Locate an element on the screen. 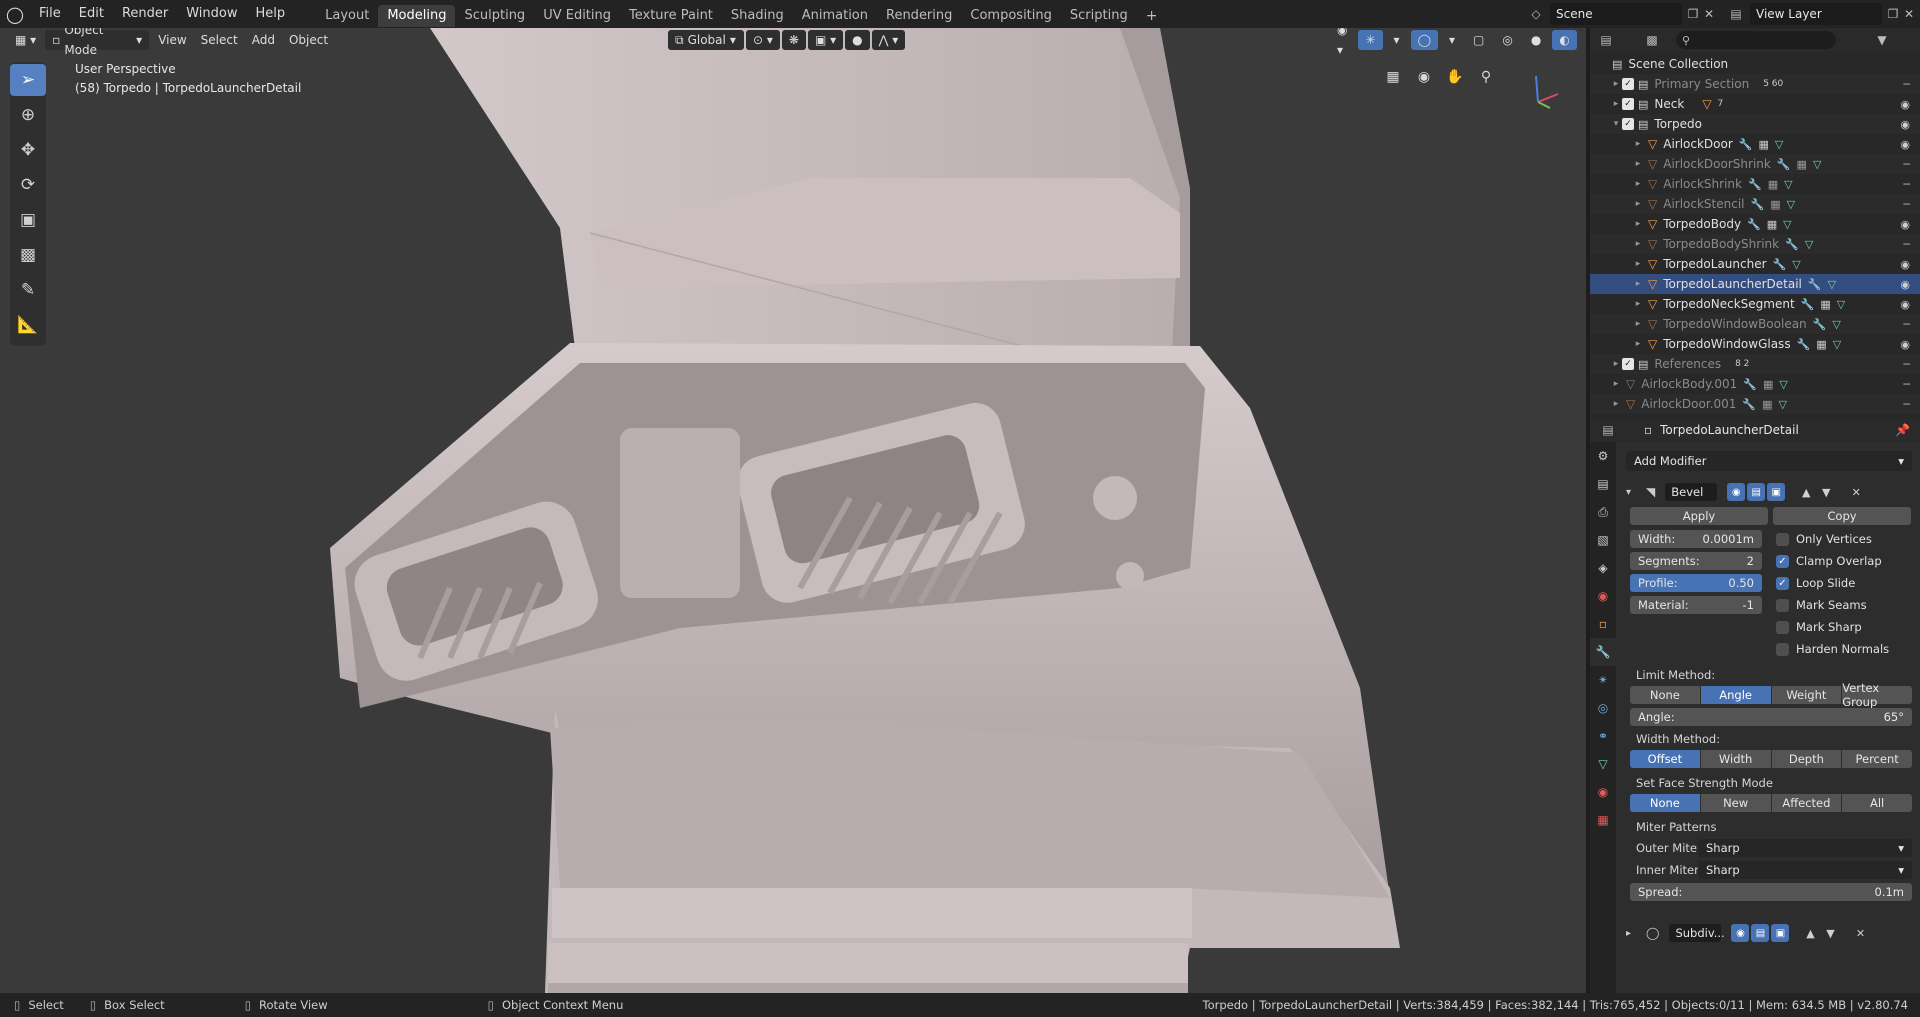 The image size is (1920, 1017). snap-toggle: ❋ is located at coordinates (793, 40).